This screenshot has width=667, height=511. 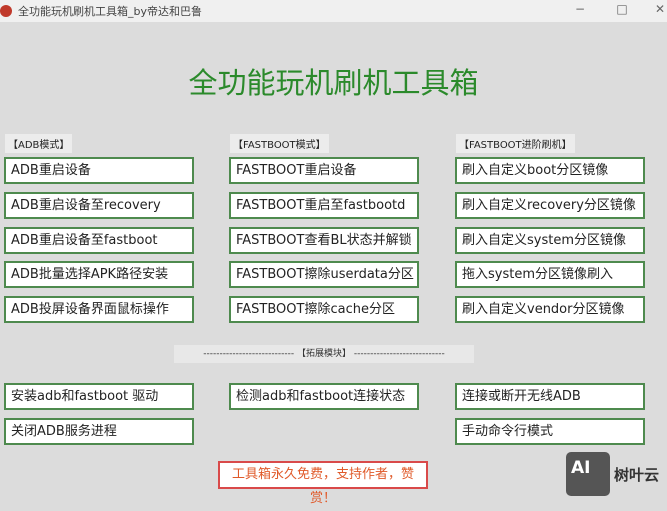 I want to click on fastboot-erase-cache-button: FASTBOOT擦除cache分区, so click(x=324, y=309).